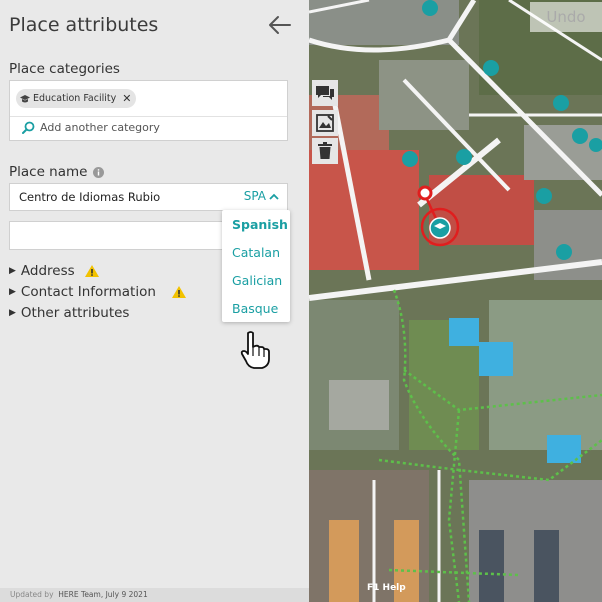  Describe the element at coordinates (32, 594) in the screenshot. I see `footer-prefix: Updated by` at that location.